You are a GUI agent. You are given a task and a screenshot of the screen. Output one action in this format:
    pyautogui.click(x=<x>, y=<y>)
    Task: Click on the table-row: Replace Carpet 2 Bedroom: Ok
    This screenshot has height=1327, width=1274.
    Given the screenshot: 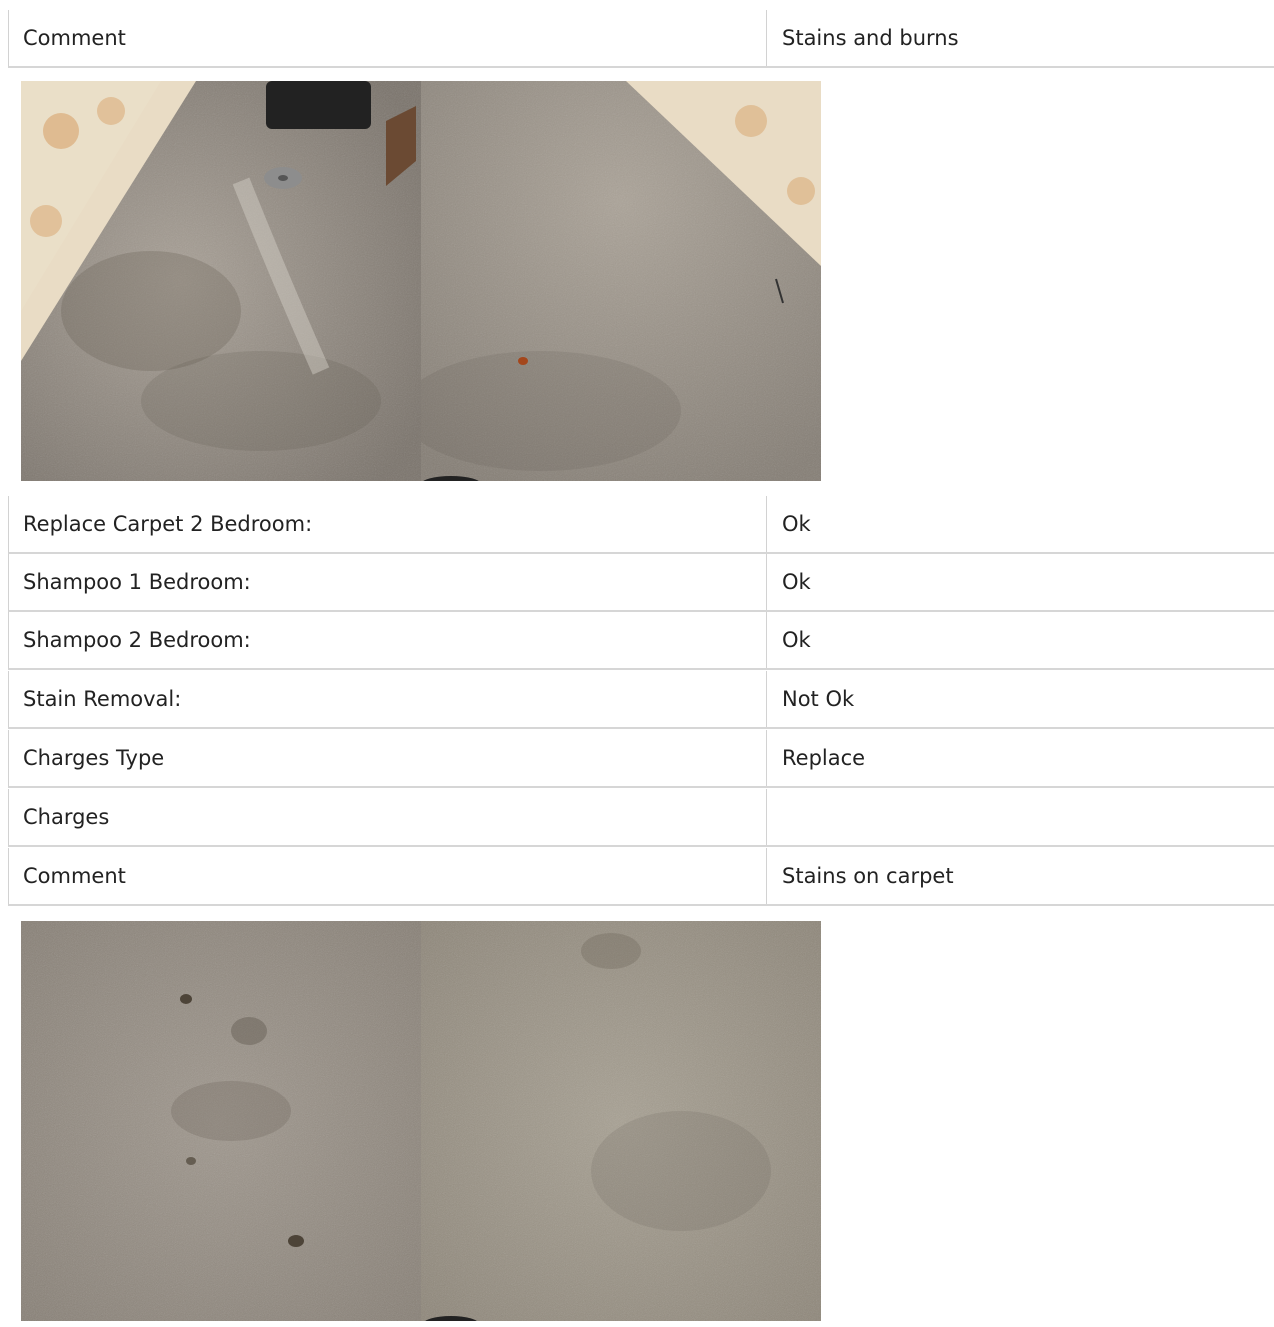 What is the action you would take?
    pyautogui.click(x=641, y=525)
    